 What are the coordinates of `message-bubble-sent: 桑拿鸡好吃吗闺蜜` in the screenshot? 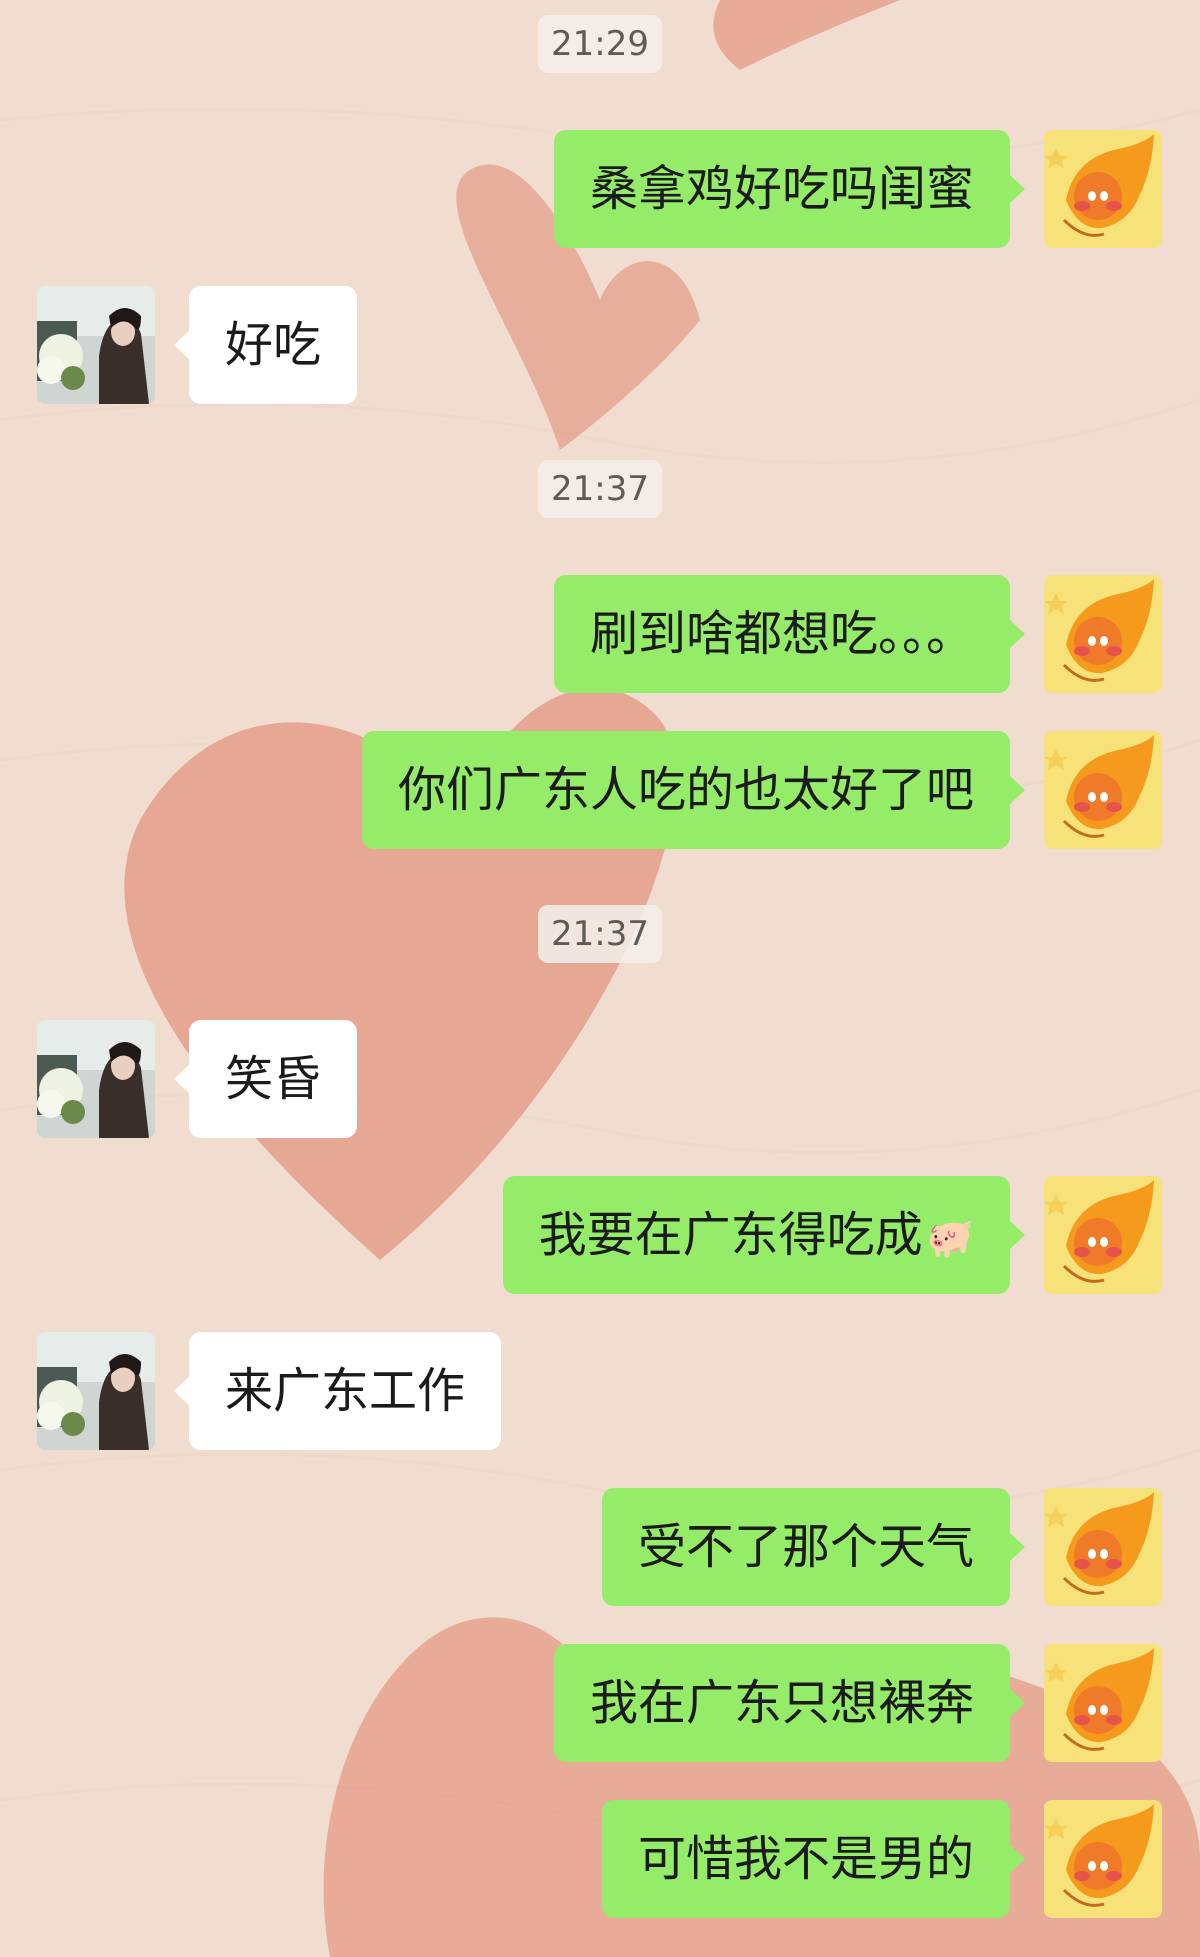 It's located at (789, 189).